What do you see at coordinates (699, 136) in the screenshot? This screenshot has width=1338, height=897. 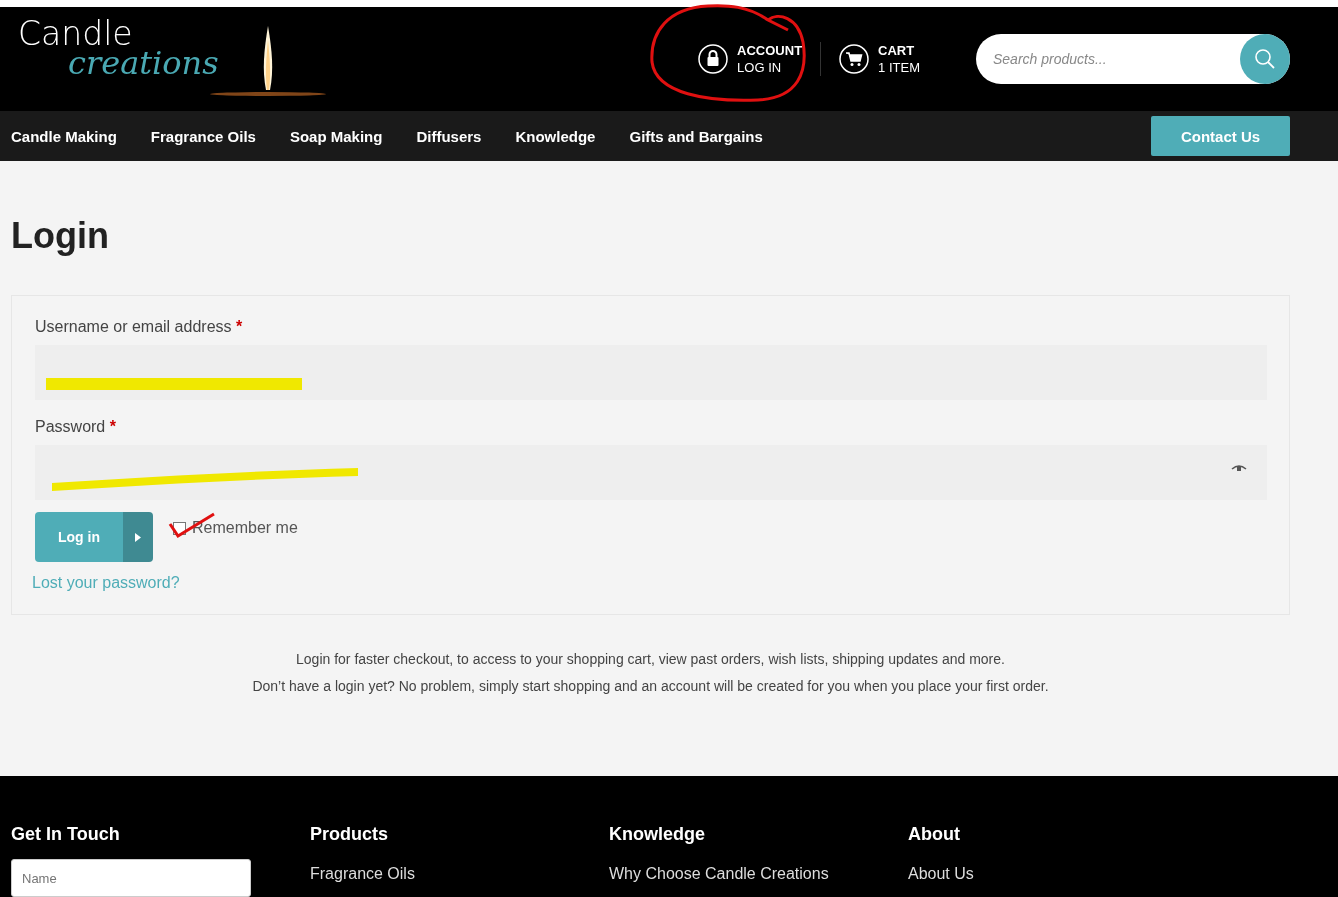 I see `nav-link: Gifts and Bargains` at bounding box center [699, 136].